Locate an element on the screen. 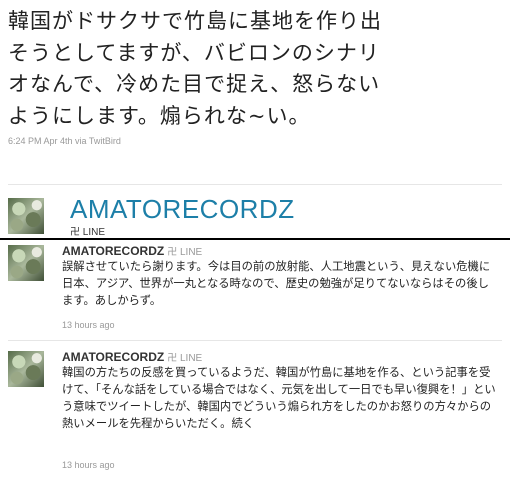 The height and width of the screenshot is (480, 510). top-tweet-meta: 6:24 PM Apr 4th via TwitBird is located at coordinates (64, 141).